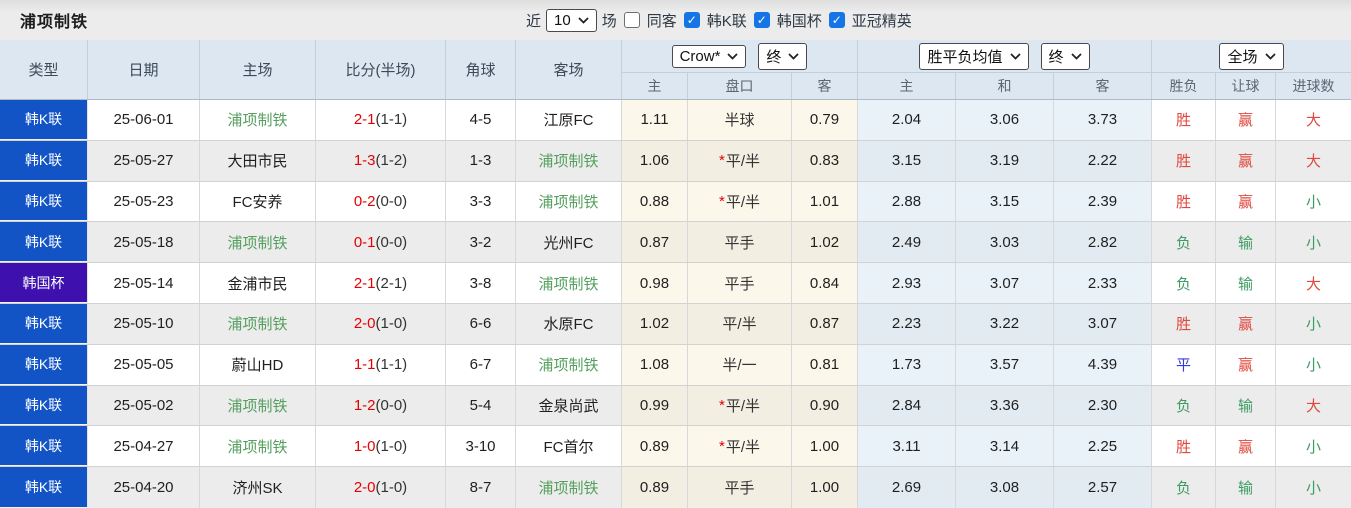 Image resolution: width=1351 pixels, height=508 pixels. Describe the element at coordinates (1184, 364) in the screenshot. I see `cell-result: 平` at that location.